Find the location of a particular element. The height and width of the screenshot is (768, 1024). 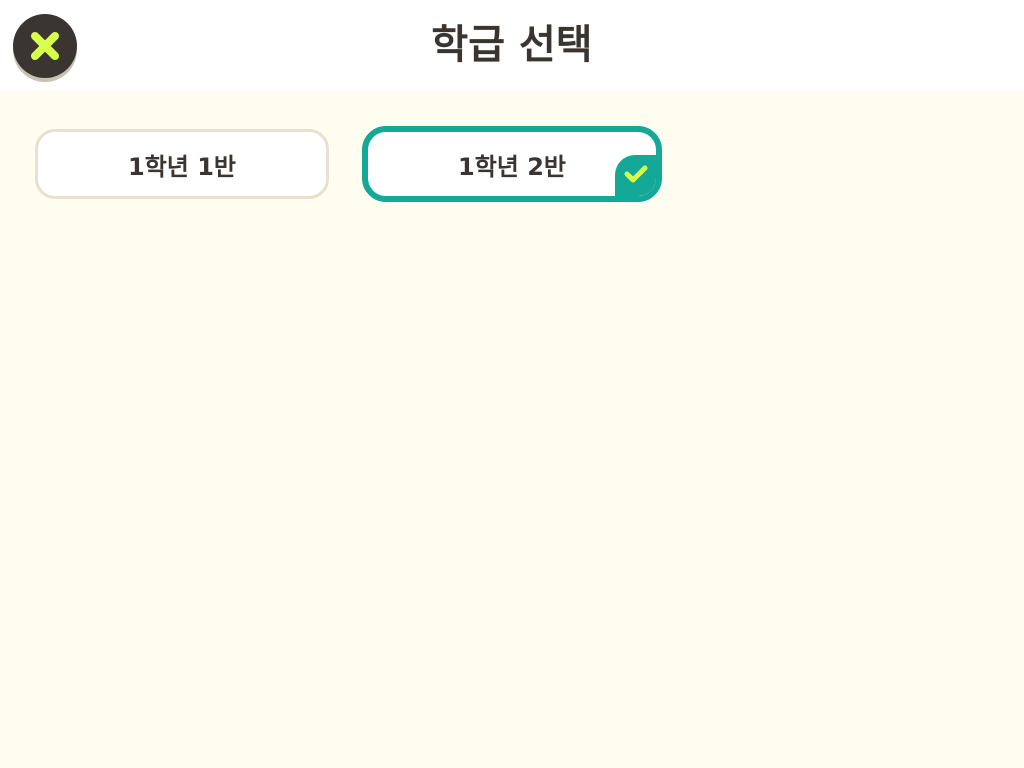

class-card-1-1: 1학년 1반 is located at coordinates (182, 164).